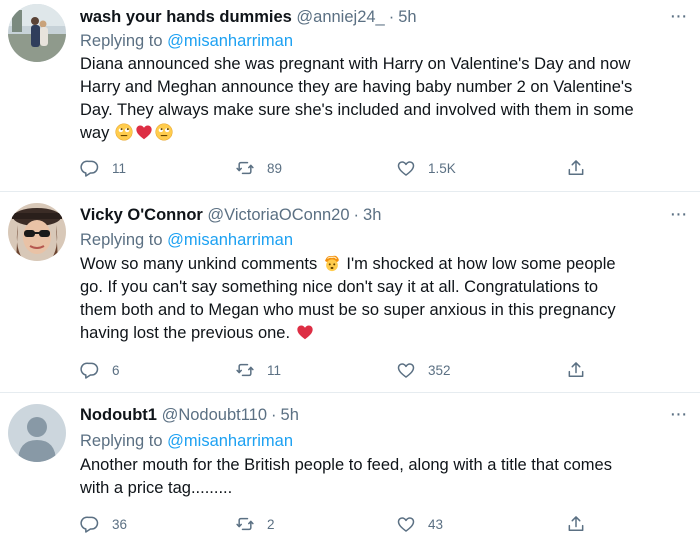 This screenshot has width=700, height=541. What do you see at coordinates (116, 370) in the screenshot?
I see `reply-count: 6` at bounding box center [116, 370].